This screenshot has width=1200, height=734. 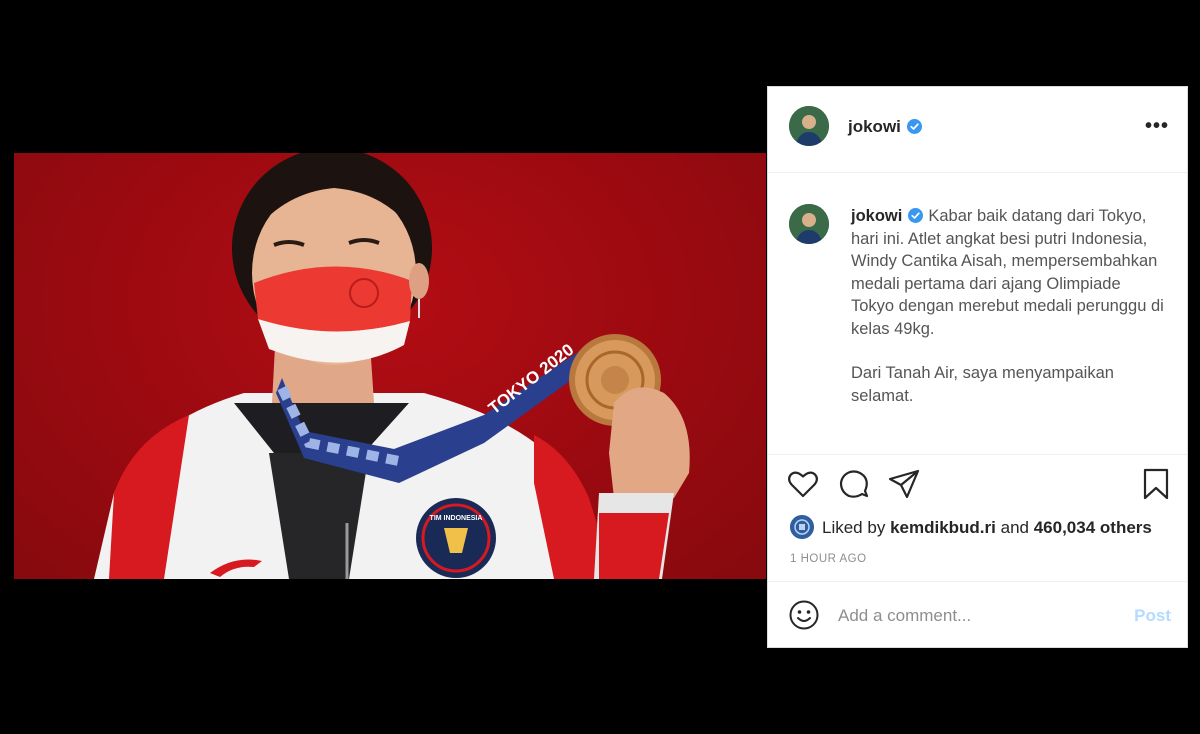 I want to click on comment-input, so click(x=973, y=616).